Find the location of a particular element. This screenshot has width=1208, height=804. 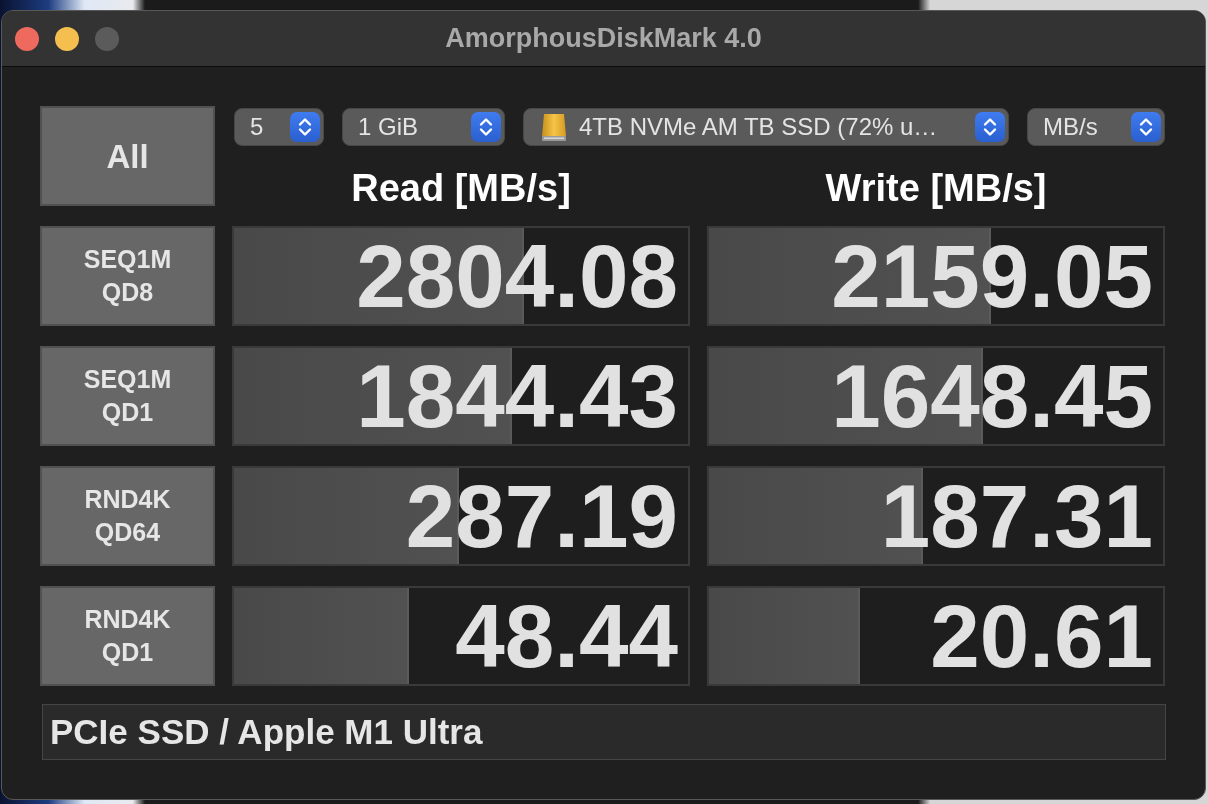

column-header: Read [MB/s] is located at coordinates (461, 188).